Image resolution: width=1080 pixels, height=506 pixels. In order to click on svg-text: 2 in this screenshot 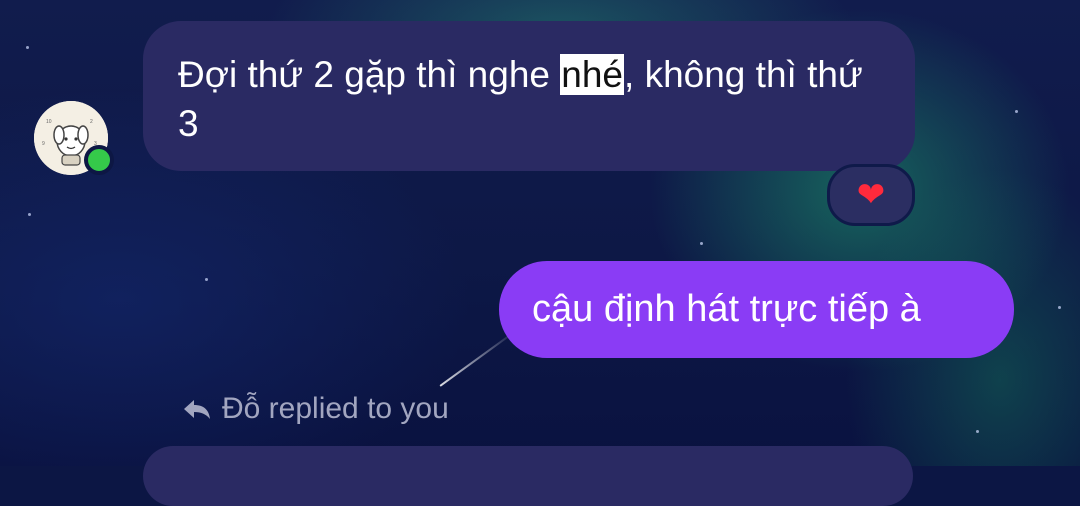, I will do `click(91, 122)`.